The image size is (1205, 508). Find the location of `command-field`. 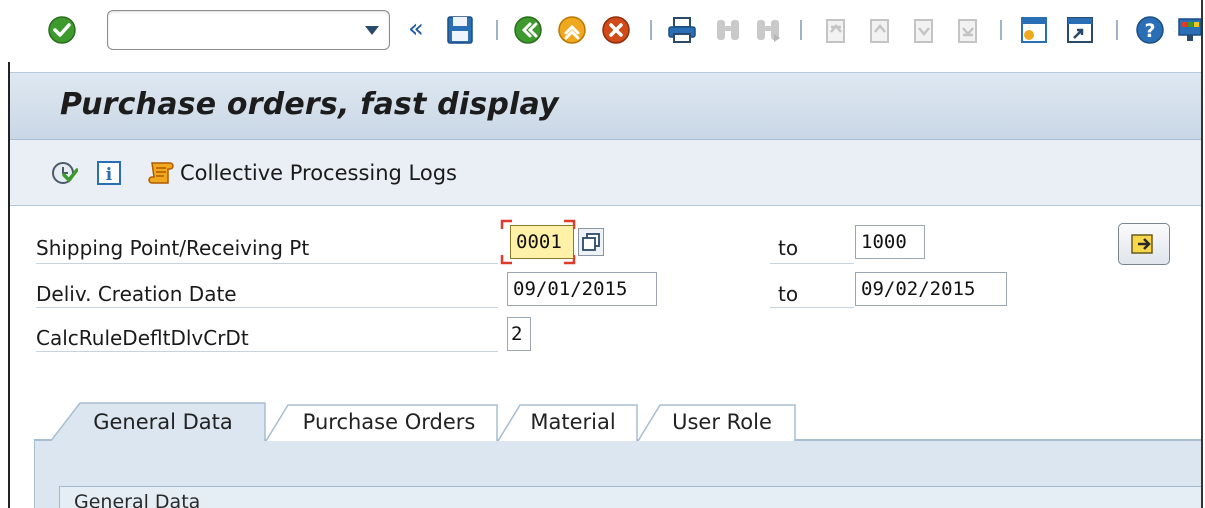

command-field is located at coordinates (248, 30).